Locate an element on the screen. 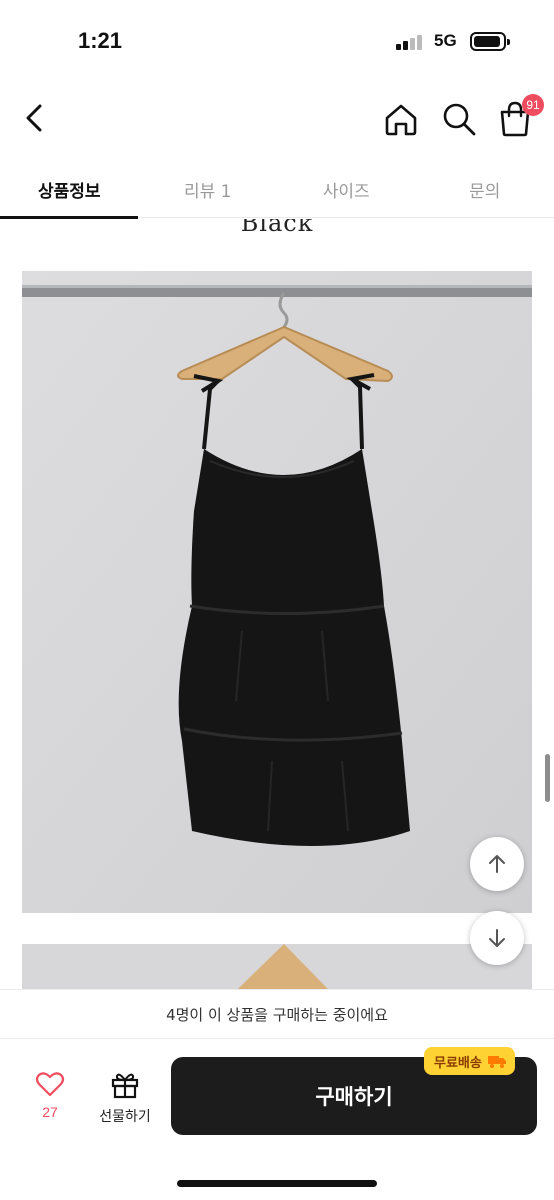  network-label: 5G is located at coordinates (445, 40).